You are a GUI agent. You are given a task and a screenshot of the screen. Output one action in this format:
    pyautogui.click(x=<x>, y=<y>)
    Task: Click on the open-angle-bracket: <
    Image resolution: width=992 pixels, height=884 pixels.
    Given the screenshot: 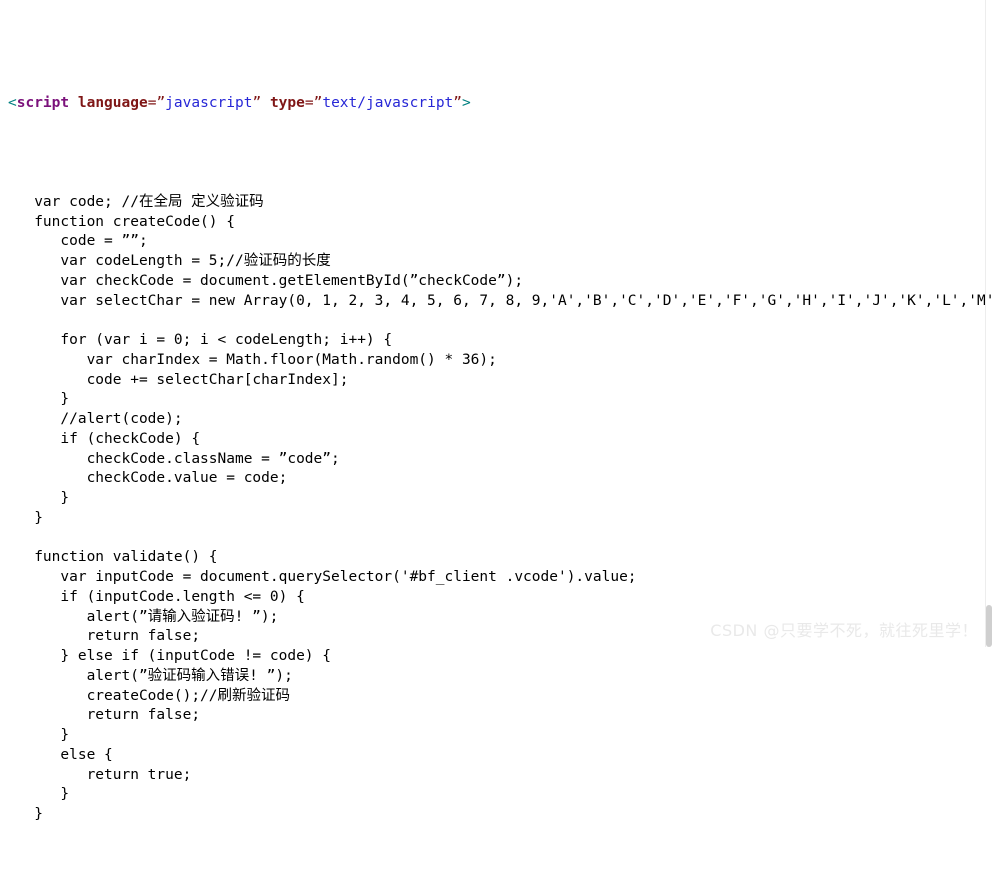 What is the action you would take?
    pyautogui.click(x=12, y=103)
    